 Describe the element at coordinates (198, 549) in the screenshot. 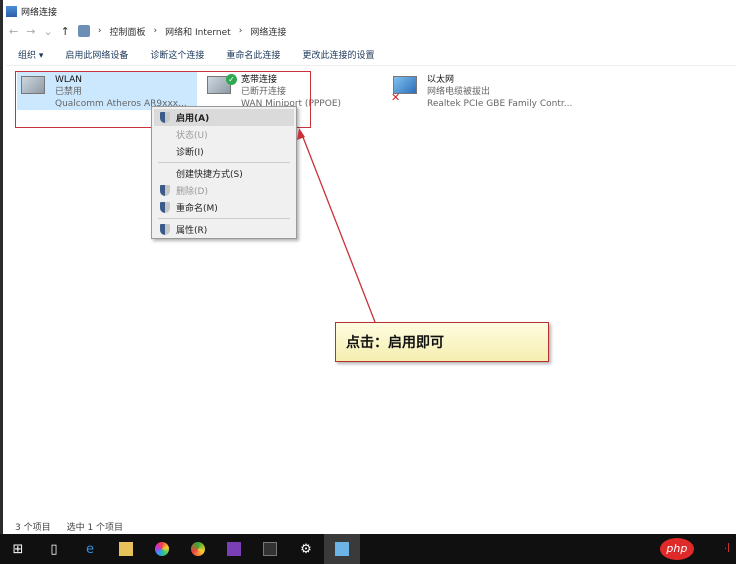

I see `app-chrome-like-icon` at that location.